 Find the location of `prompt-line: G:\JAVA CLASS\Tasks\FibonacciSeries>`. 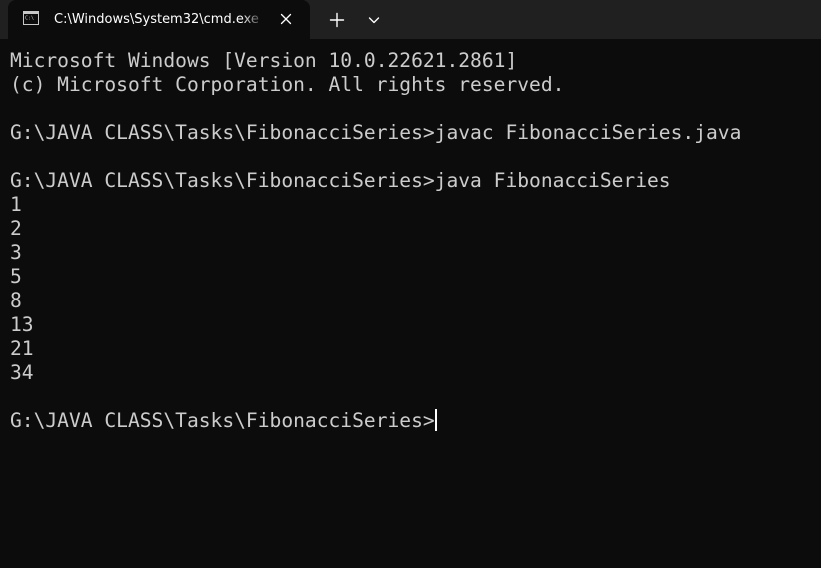

prompt-line: G:\JAVA CLASS\Tasks\FibonacciSeries> is located at coordinates (415, 421).